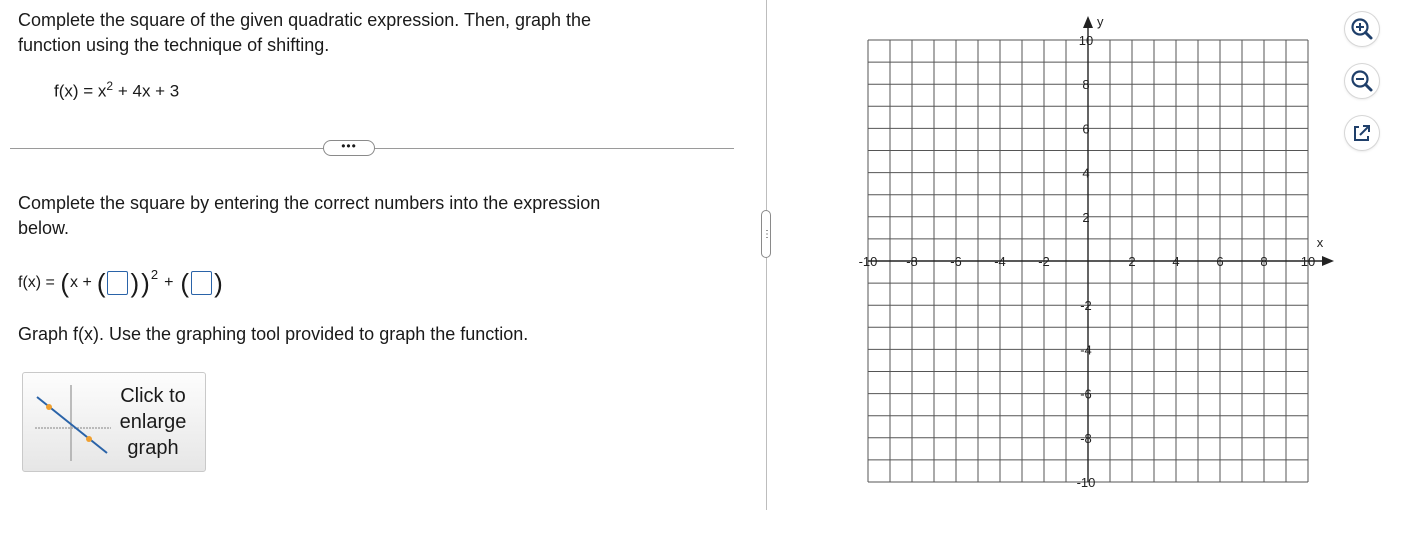  What do you see at coordinates (39, 282) in the screenshot?
I see `expr-prefix: f(x) =` at bounding box center [39, 282].